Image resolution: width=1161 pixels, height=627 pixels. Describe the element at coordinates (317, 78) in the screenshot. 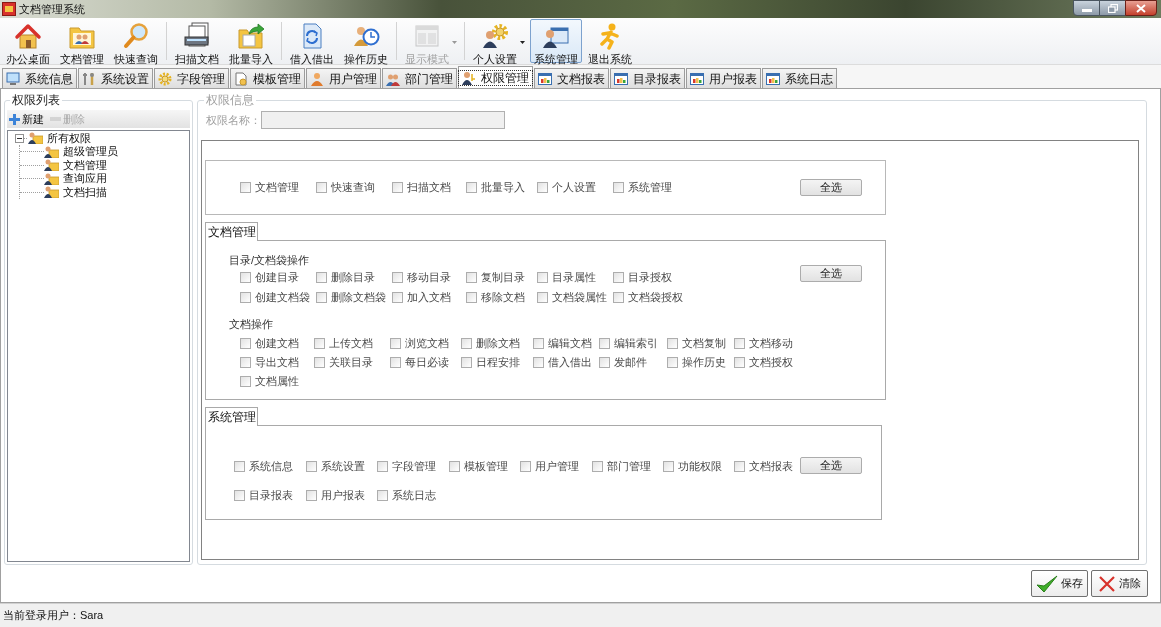

I see `person-icon` at that location.